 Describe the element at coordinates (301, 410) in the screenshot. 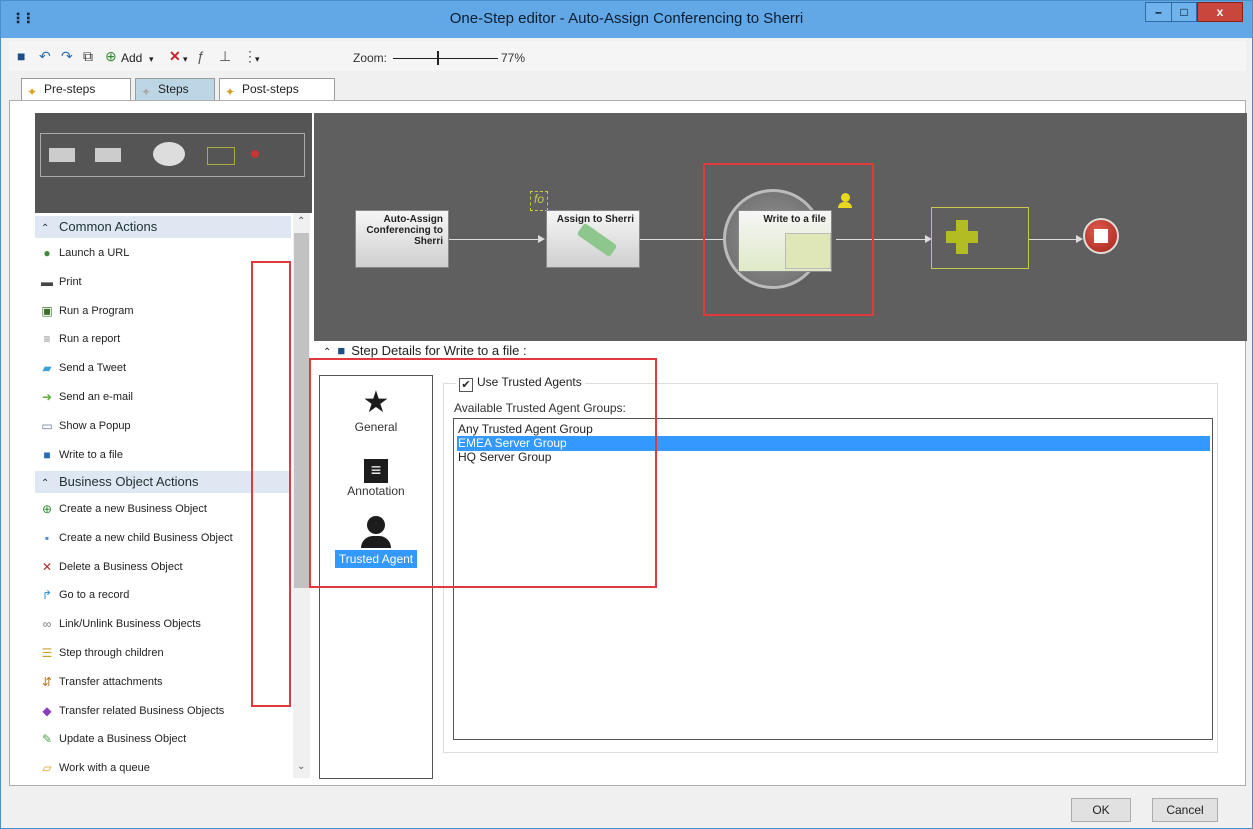

I see `scrollbar-thumb` at that location.